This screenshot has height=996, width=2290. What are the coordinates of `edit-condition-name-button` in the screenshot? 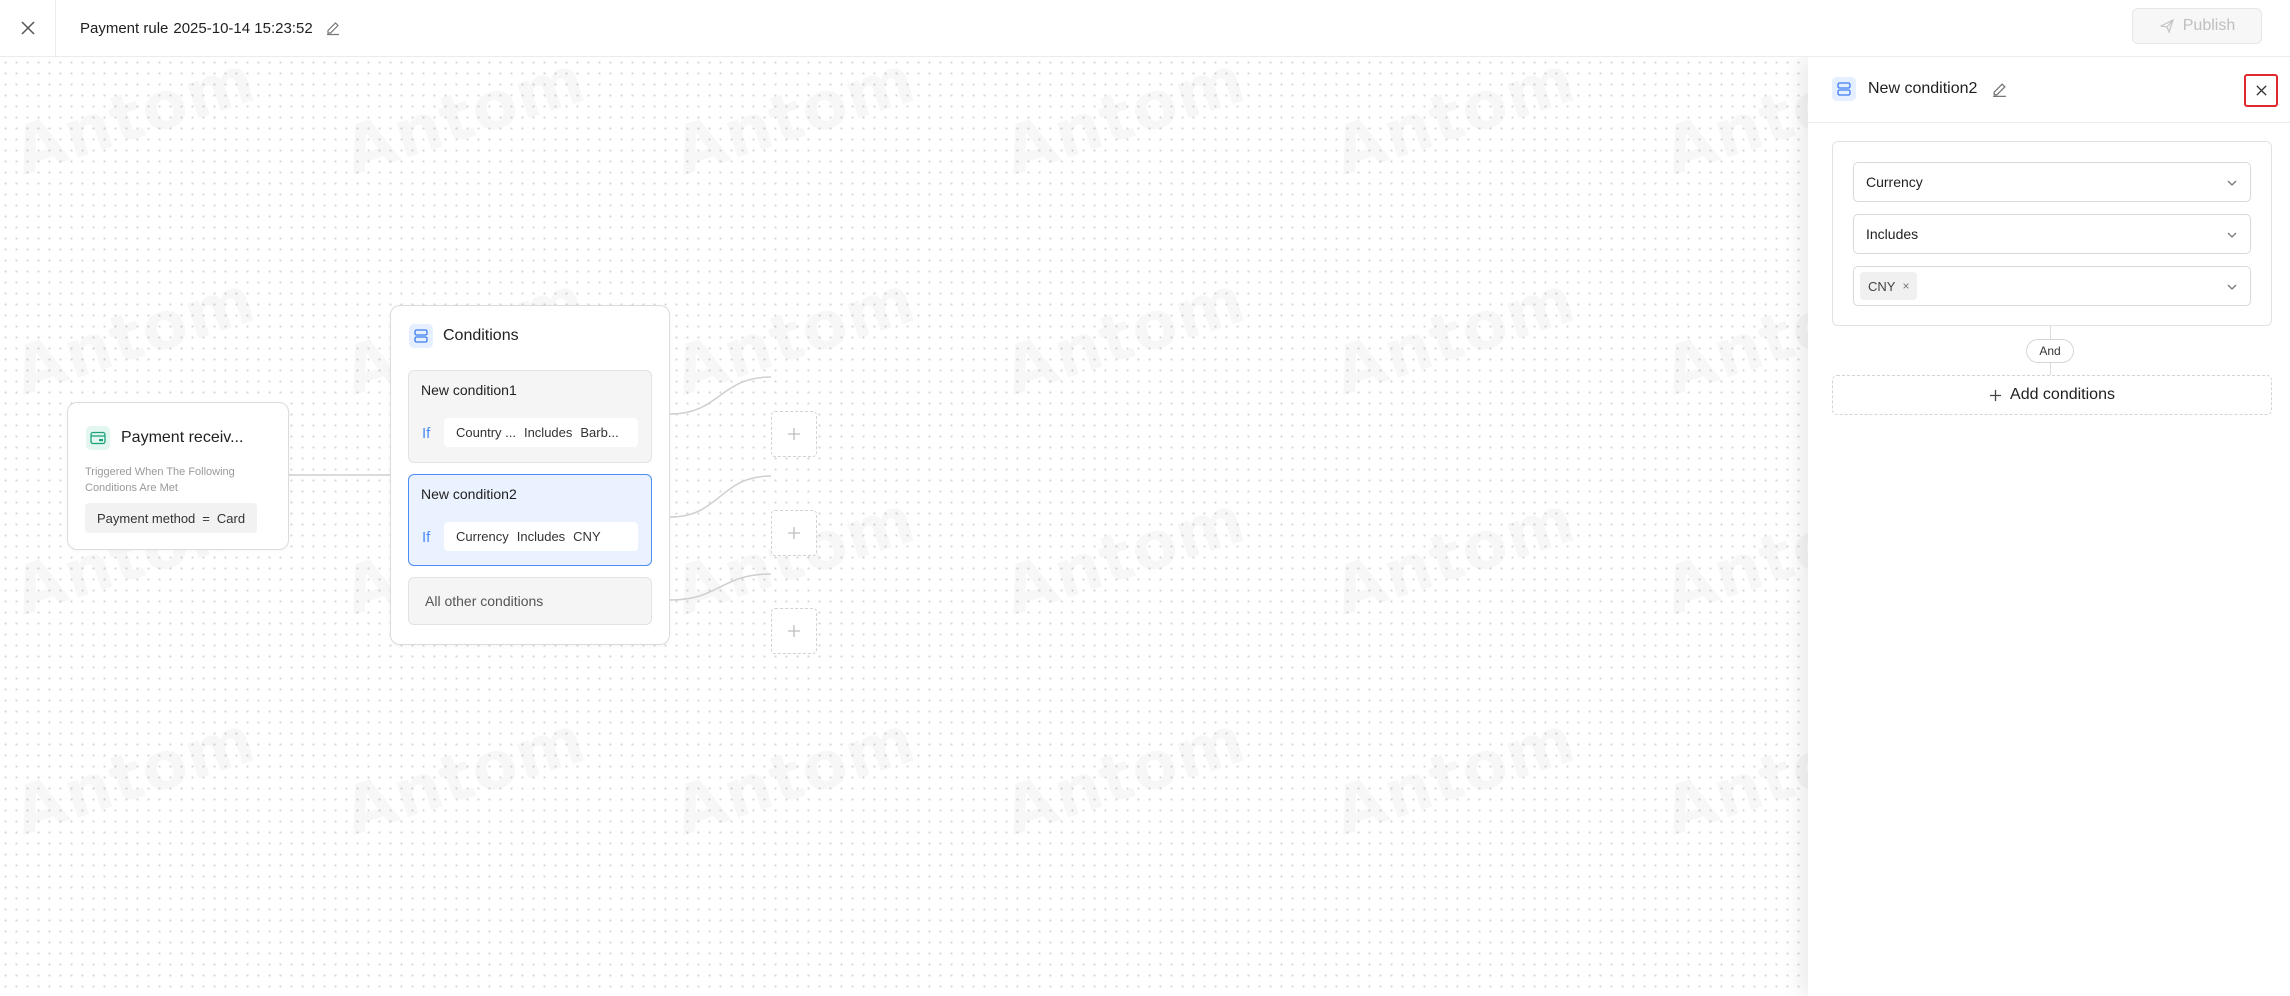 It's located at (1999, 89).